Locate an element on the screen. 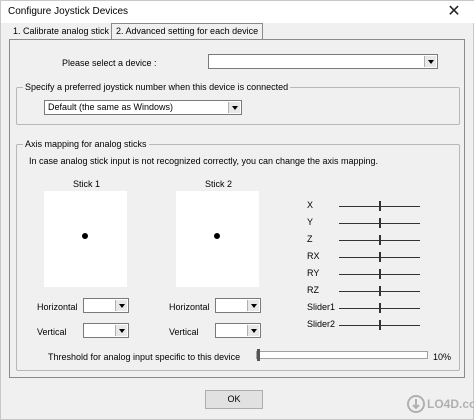  axis-label-slider2: Slider2 is located at coordinates (321, 324).